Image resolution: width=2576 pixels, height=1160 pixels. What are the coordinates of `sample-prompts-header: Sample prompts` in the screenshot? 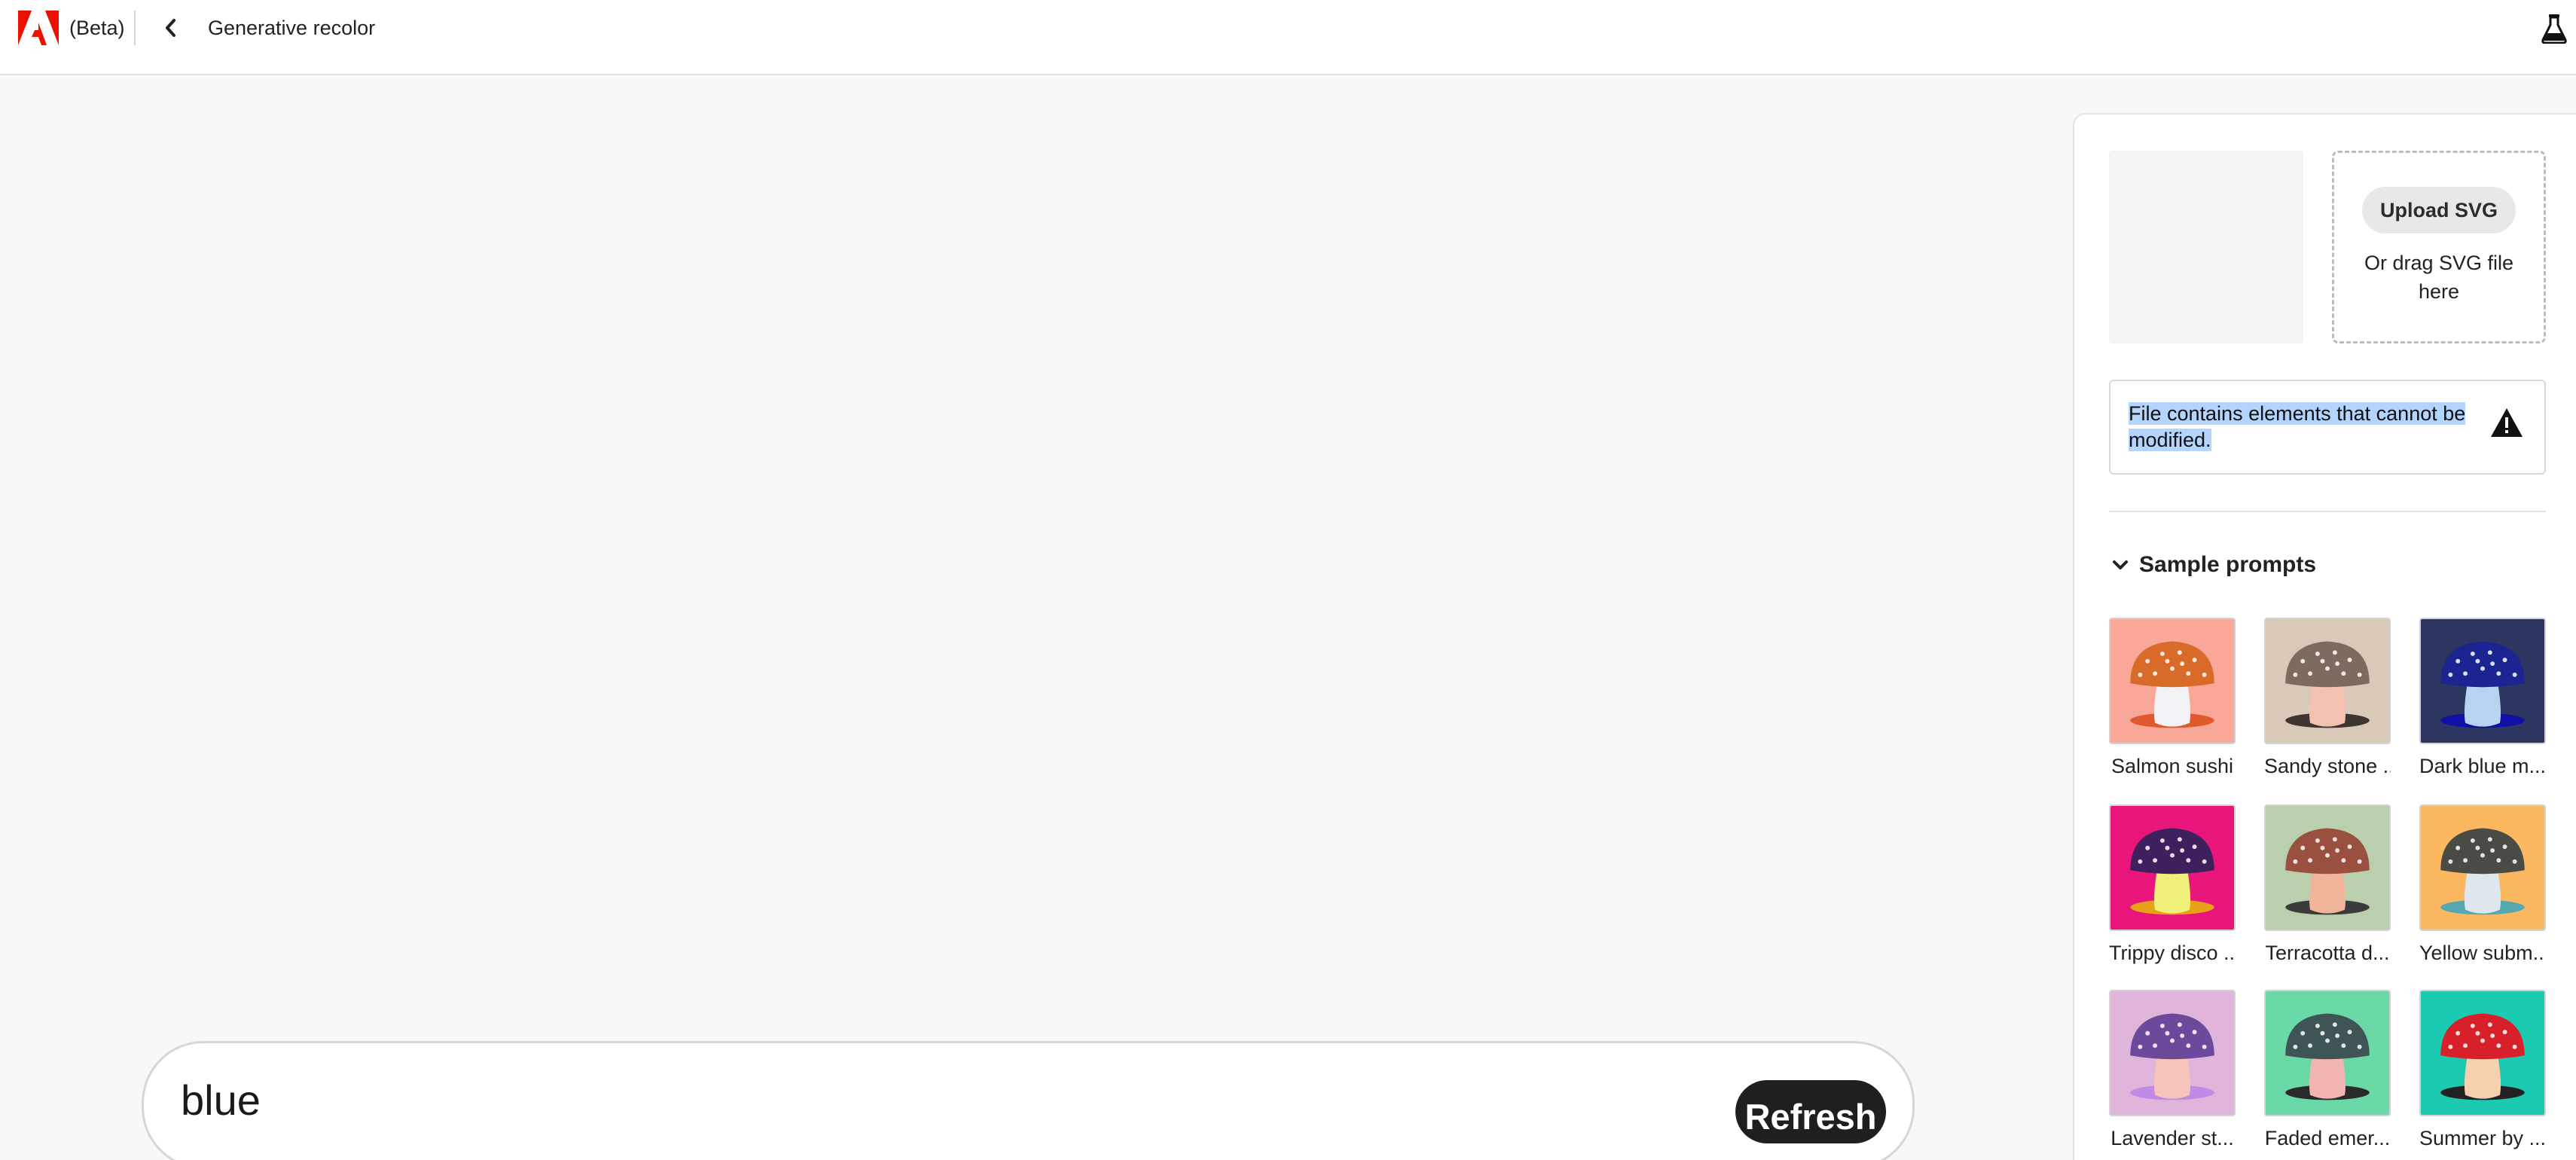 It's located at (2213, 565).